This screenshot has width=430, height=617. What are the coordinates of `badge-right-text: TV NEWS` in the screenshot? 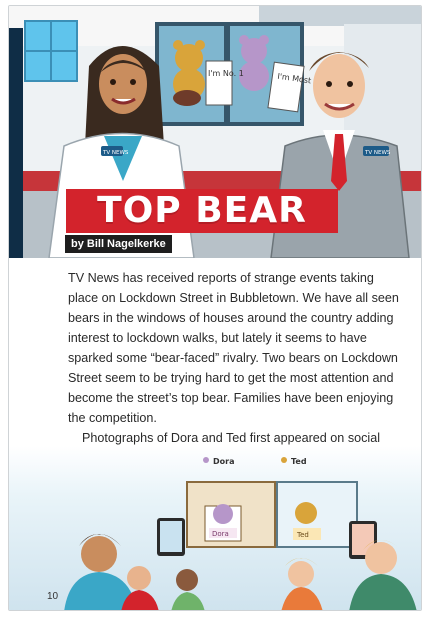 It's located at (377, 153).